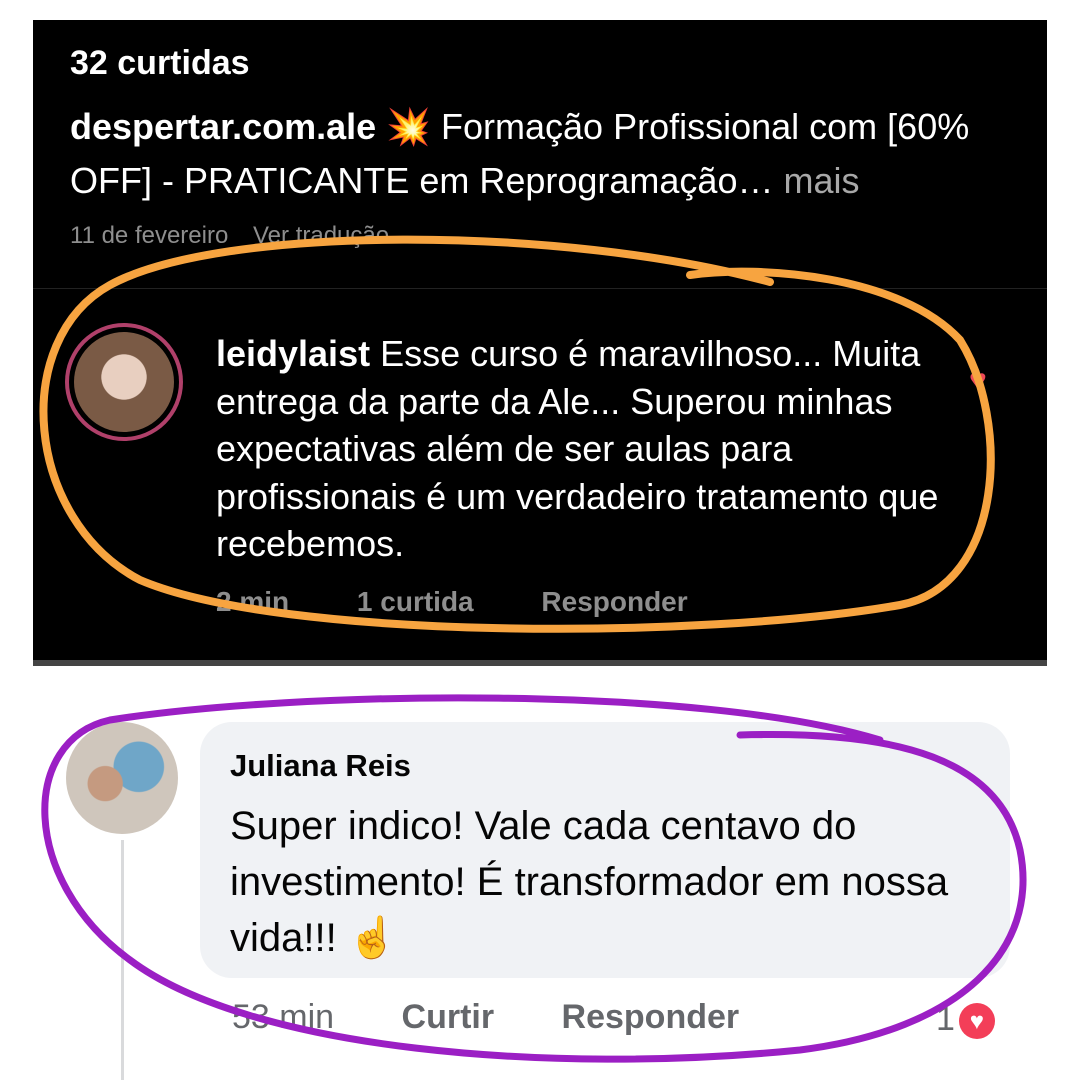 The image size is (1080, 1080). I want to click on comment-actions: 53 min Curtir Responder, so click(514, 1017).